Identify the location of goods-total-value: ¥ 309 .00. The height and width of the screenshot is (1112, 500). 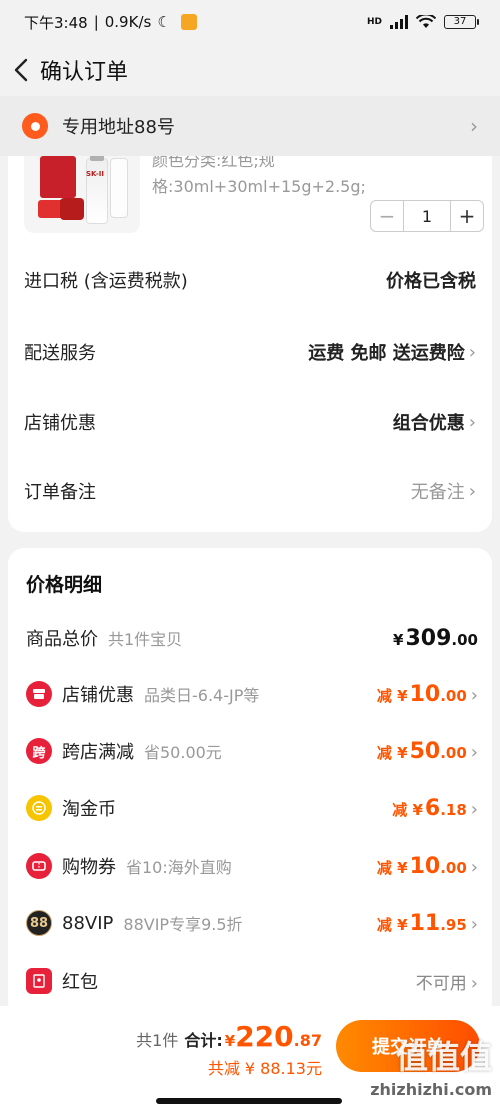
(435, 638).